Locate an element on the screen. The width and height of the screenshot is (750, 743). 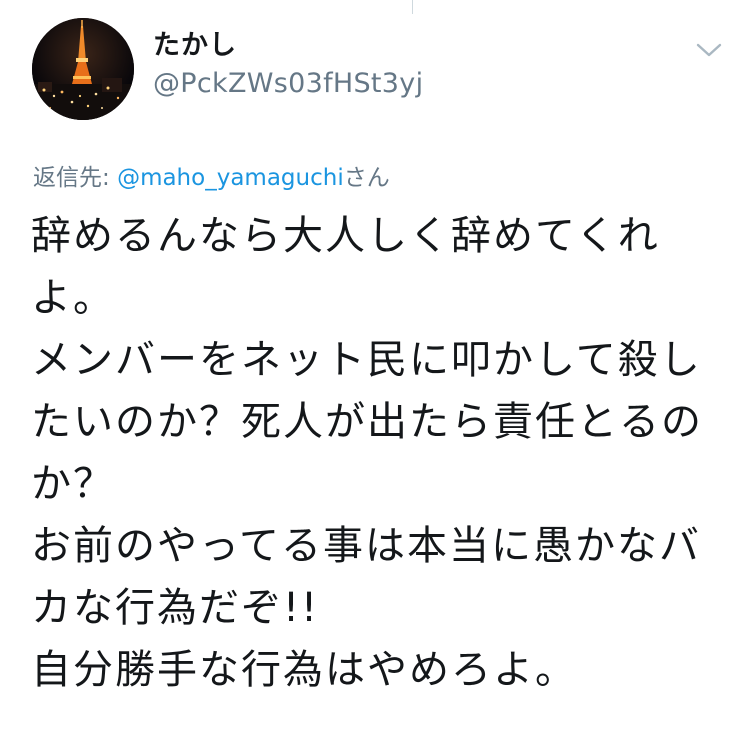
chevron-down-icon is located at coordinates (709, 50).